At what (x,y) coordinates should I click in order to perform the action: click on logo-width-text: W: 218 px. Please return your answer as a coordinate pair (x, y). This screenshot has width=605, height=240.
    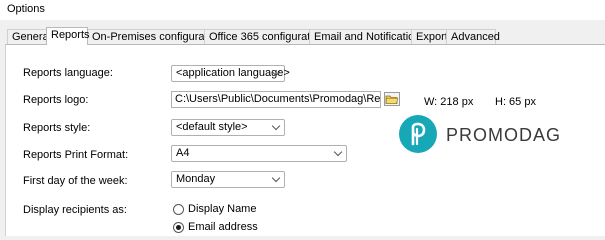
    Looking at the image, I should click on (449, 102).